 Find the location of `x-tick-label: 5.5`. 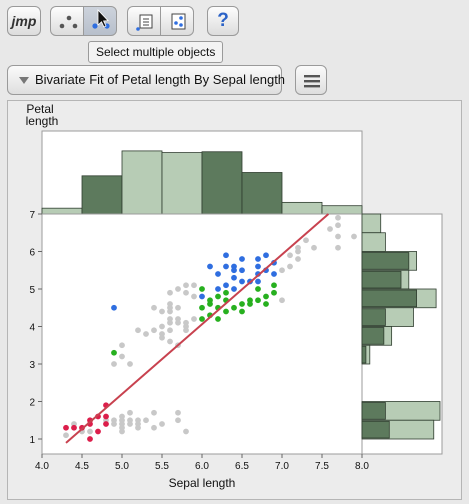

x-tick-label: 5.5 is located at coordinates (162, 466).